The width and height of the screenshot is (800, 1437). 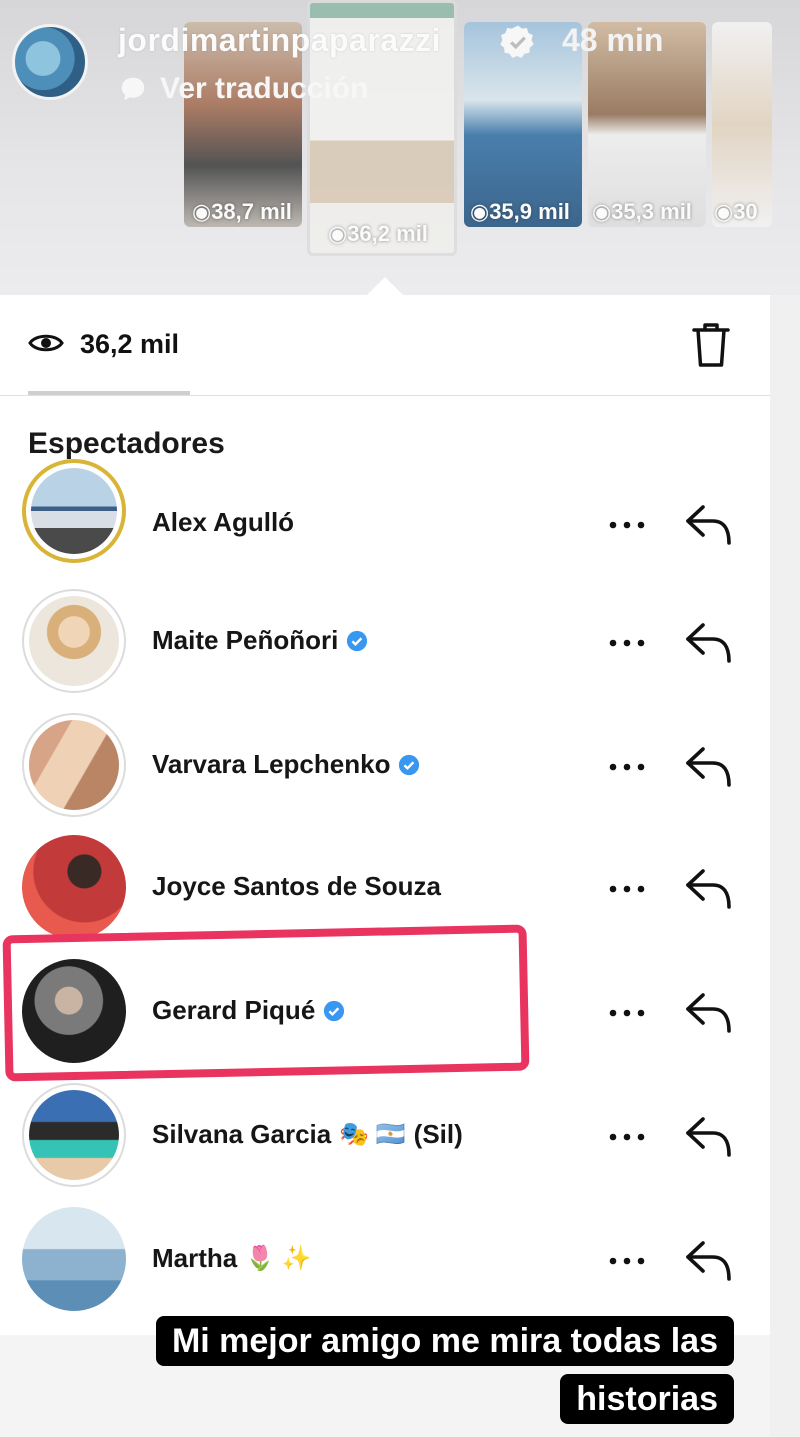 I want to click on thumbnail-views: ◉36,2 mil, so click(x=378, y=233).